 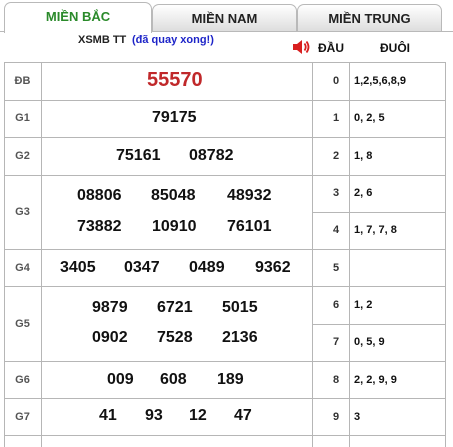 What do you see at coordinates (369, 342) in the screenshot?
I see `loto-duoi: 0, 5, 9` at bounding box center [369, 342].